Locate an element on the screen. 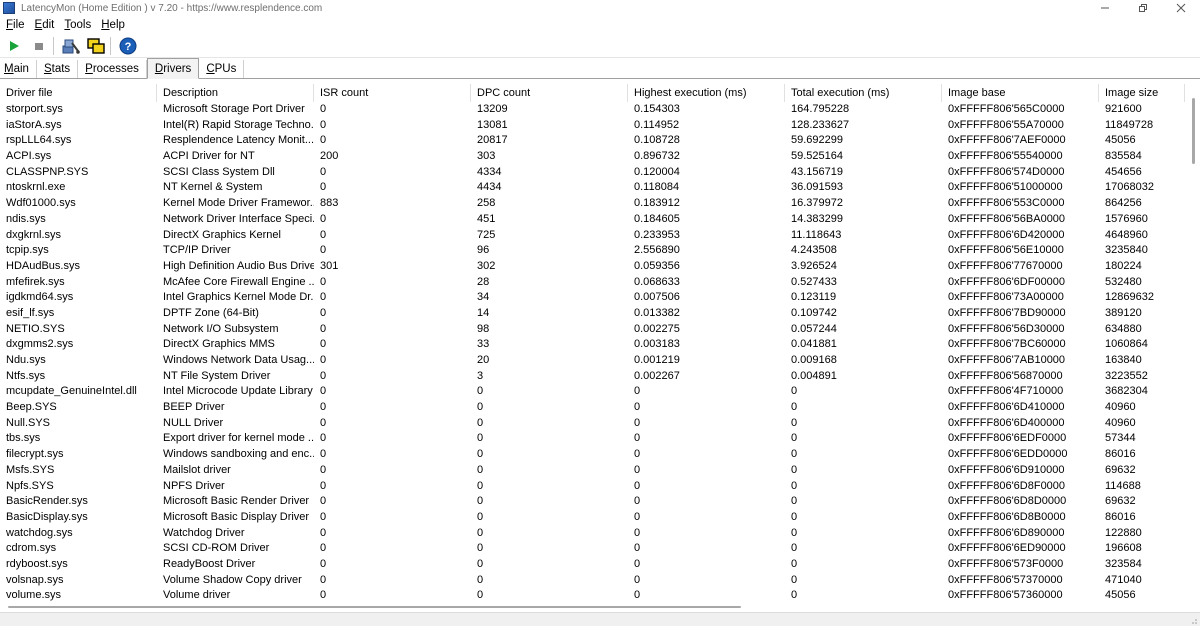 This screenshot has height=626, width=1200. cell-highest-execution: 0.003183 is located at coordinates (657, 344).